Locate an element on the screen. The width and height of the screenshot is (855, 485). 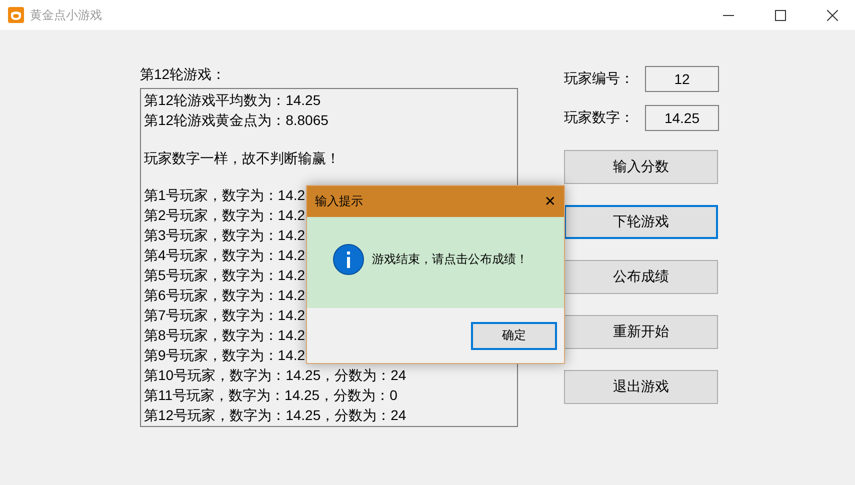
ok-button: 确定 is located at coordinates (514, 336).